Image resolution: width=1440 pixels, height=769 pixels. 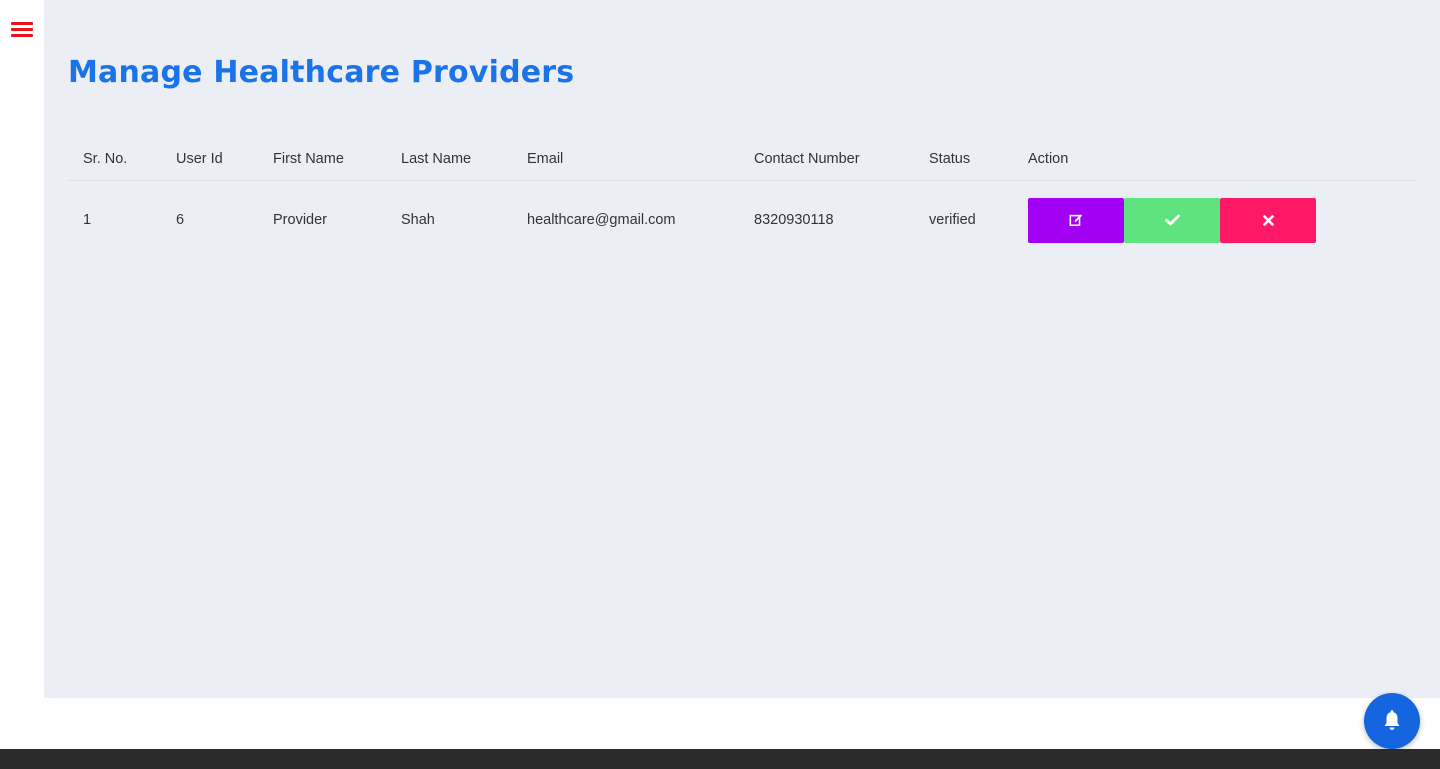 What do you see at coordinates (794, 220) in the screenshot?
I see `cell-contact-number: 8320930118` at bounding box center [794, 220].